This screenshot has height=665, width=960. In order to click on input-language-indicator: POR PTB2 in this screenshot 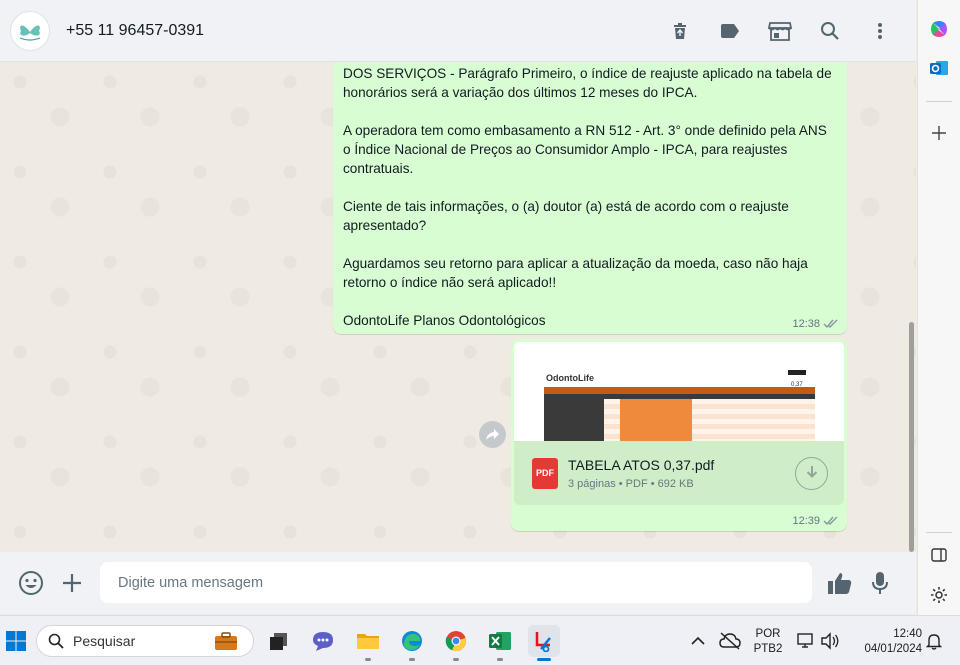, I will do `click(768, 642)`.